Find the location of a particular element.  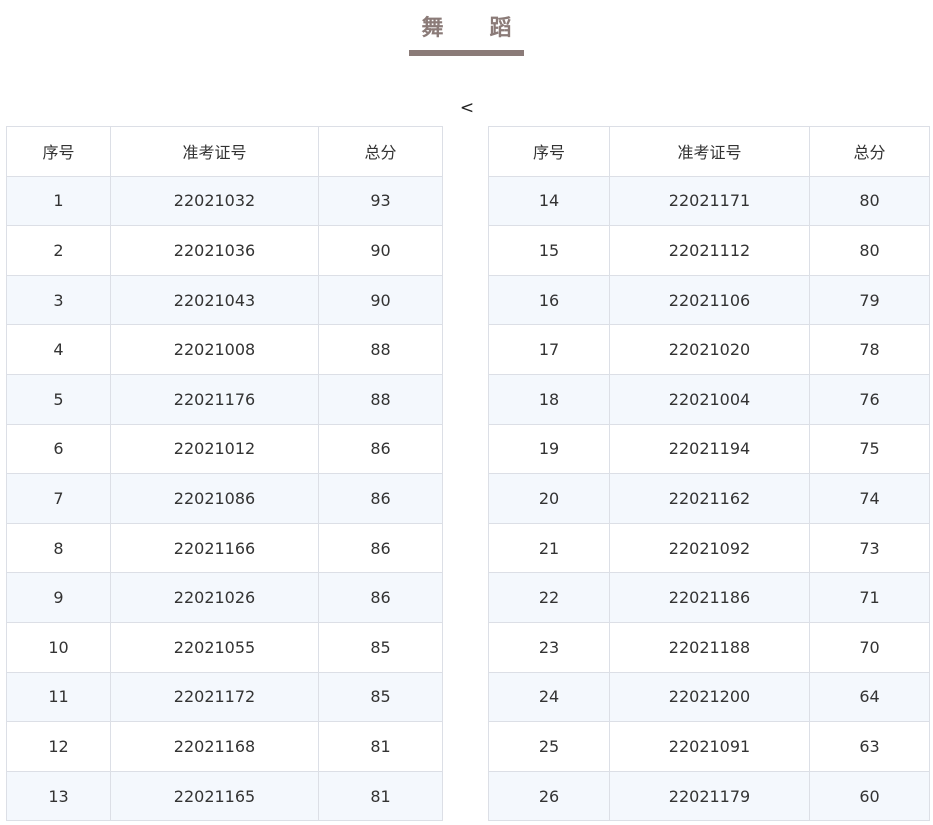

table-row: 24 22021200 64 is located at coordinates (709, 697).